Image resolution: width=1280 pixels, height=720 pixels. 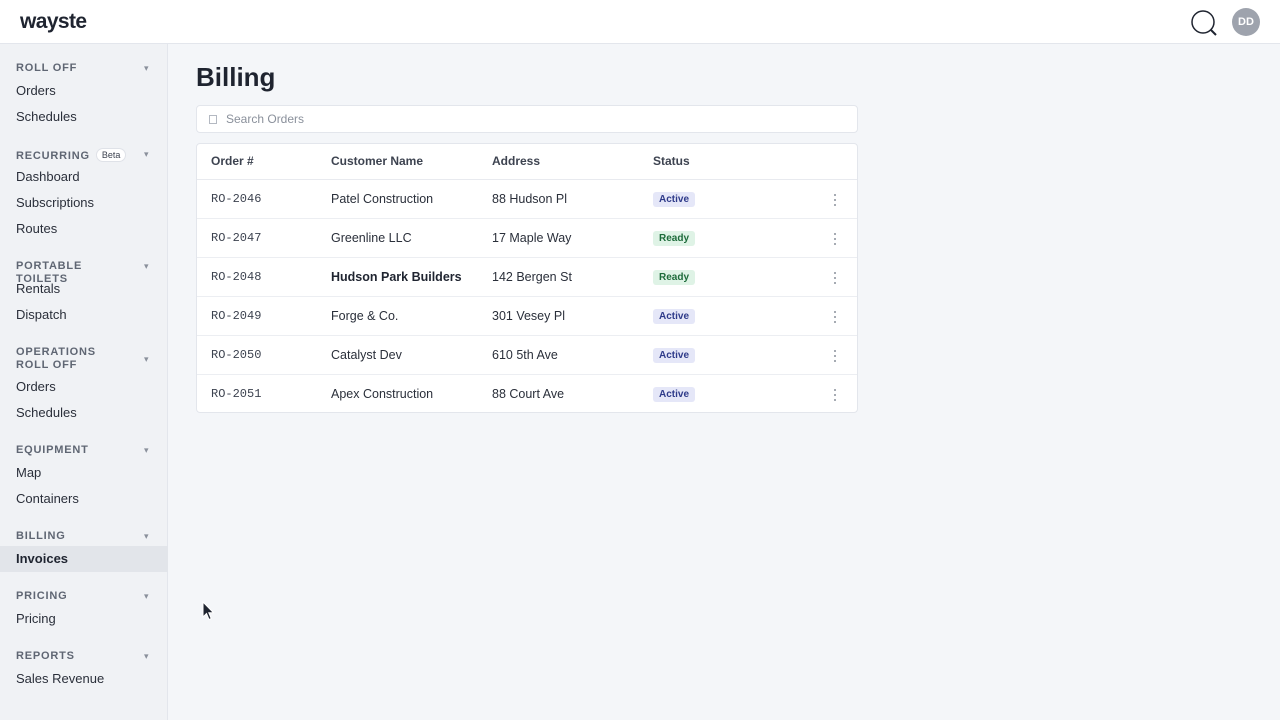 What do you see at coordinates (366, 355) in the screenshot?
I see `customer-name: Catalyst Dev` at bounding box center [366, 355].